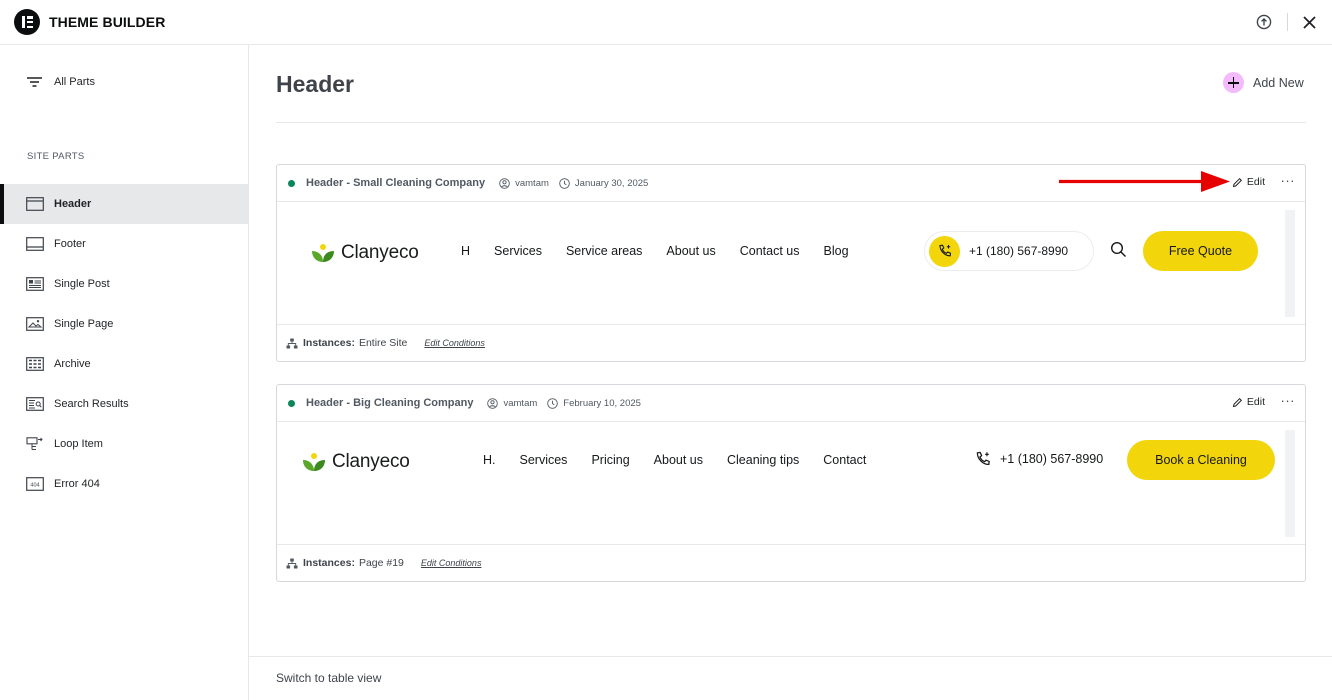  What do you see at coordinates (328, 678) in the screenshot?
I see `table-view-toggle: Switch to table view` at bounding box center [328, 678].